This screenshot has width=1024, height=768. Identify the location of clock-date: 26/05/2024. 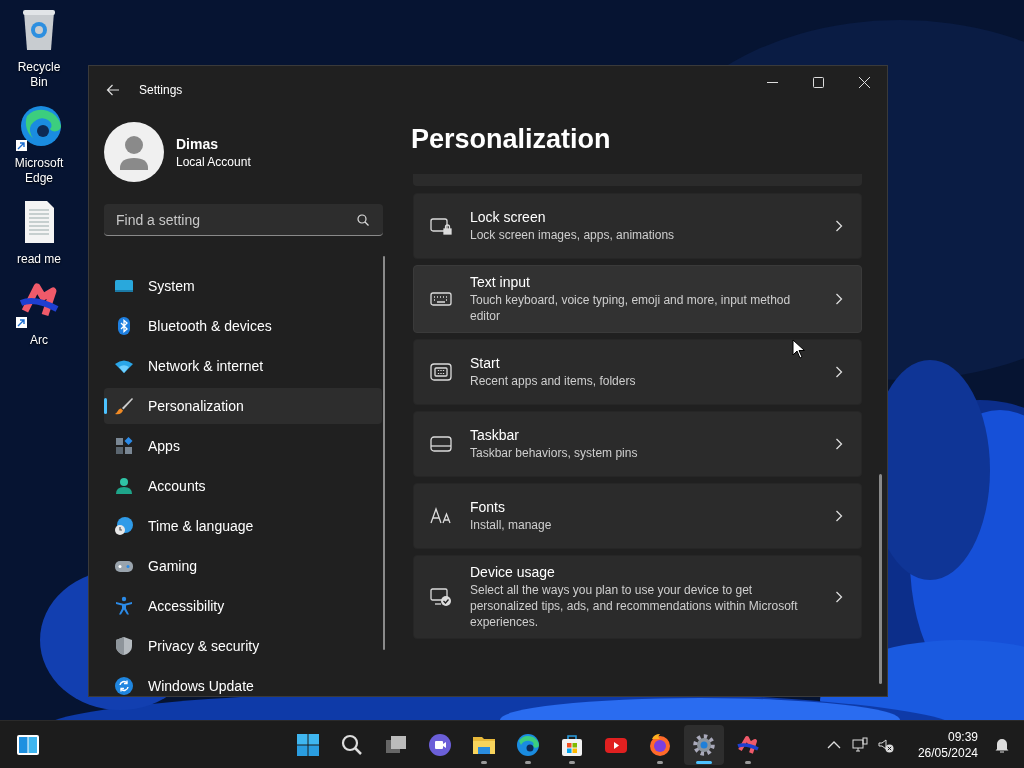
(947, 752).